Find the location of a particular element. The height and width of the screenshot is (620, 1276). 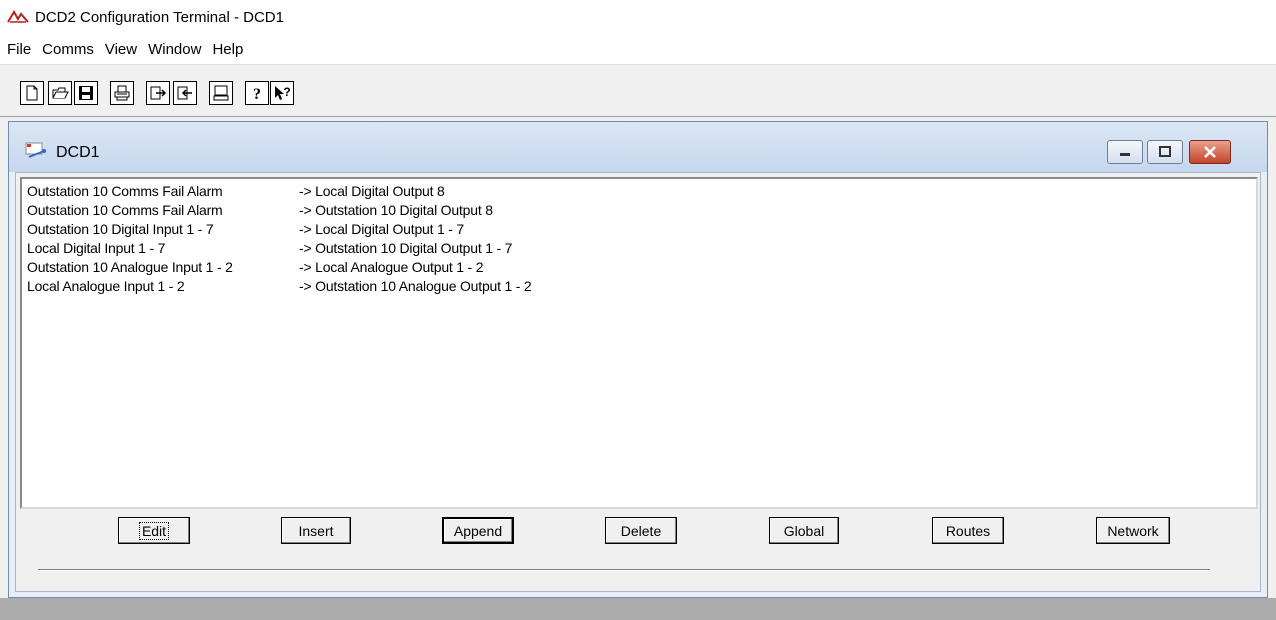

app-title: DCD2 Configuration Terminal - DCD1 is located at coordinates (159, 17).